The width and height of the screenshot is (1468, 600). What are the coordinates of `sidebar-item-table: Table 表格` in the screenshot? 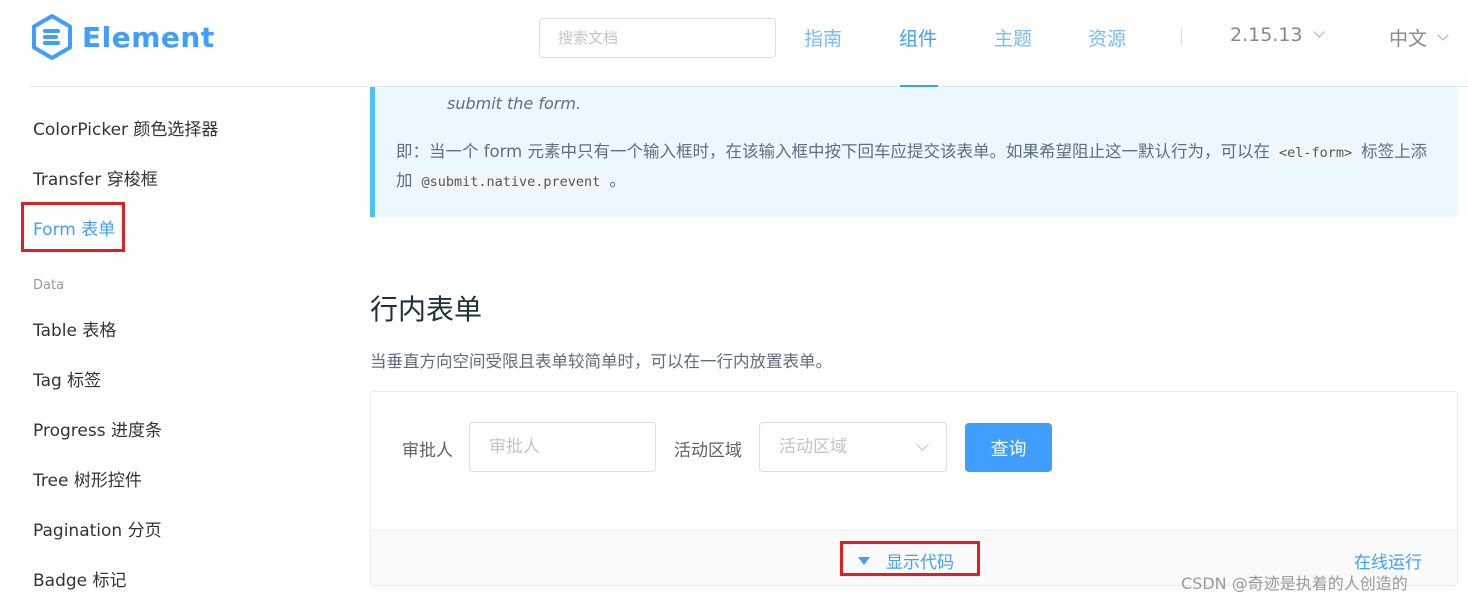 It's located at (74, 328).